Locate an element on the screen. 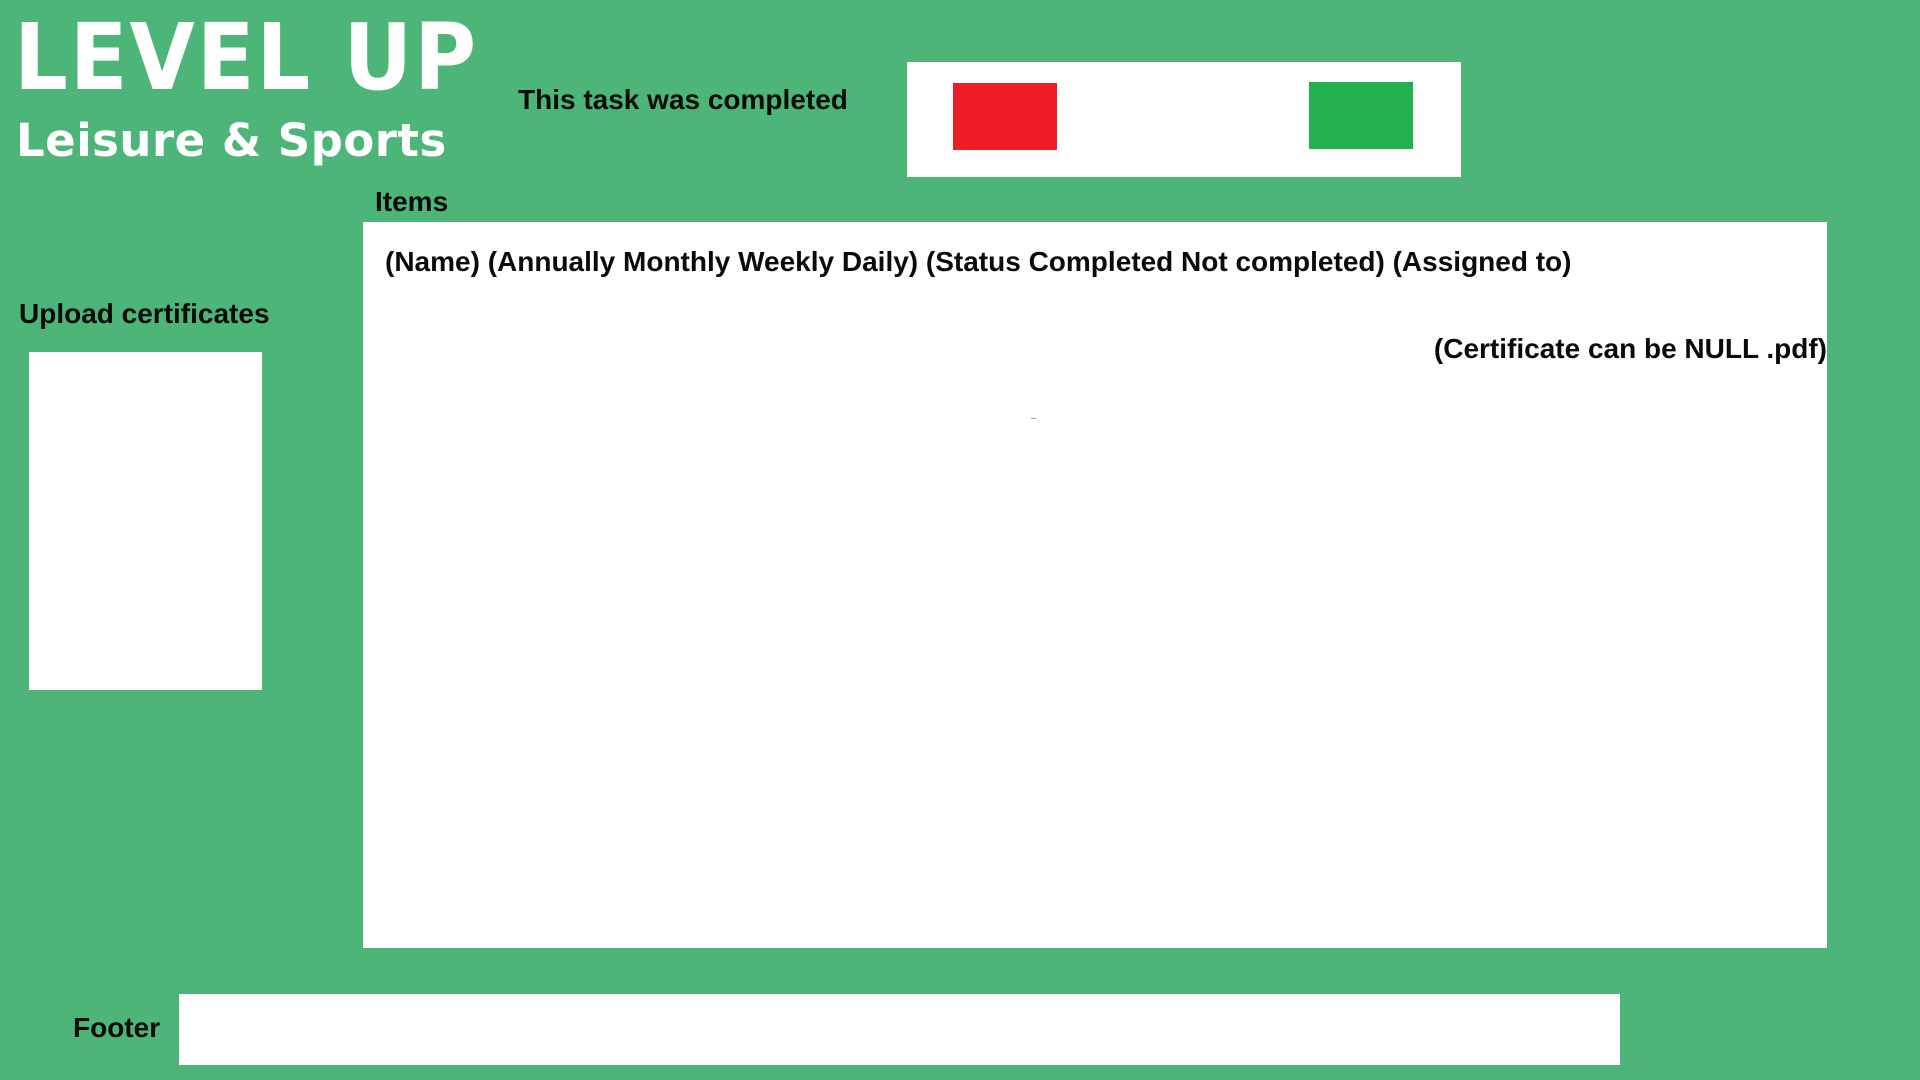 This screenshot has height=1080, width=1920. items-heading: Items is located at coordinates (412, 201).